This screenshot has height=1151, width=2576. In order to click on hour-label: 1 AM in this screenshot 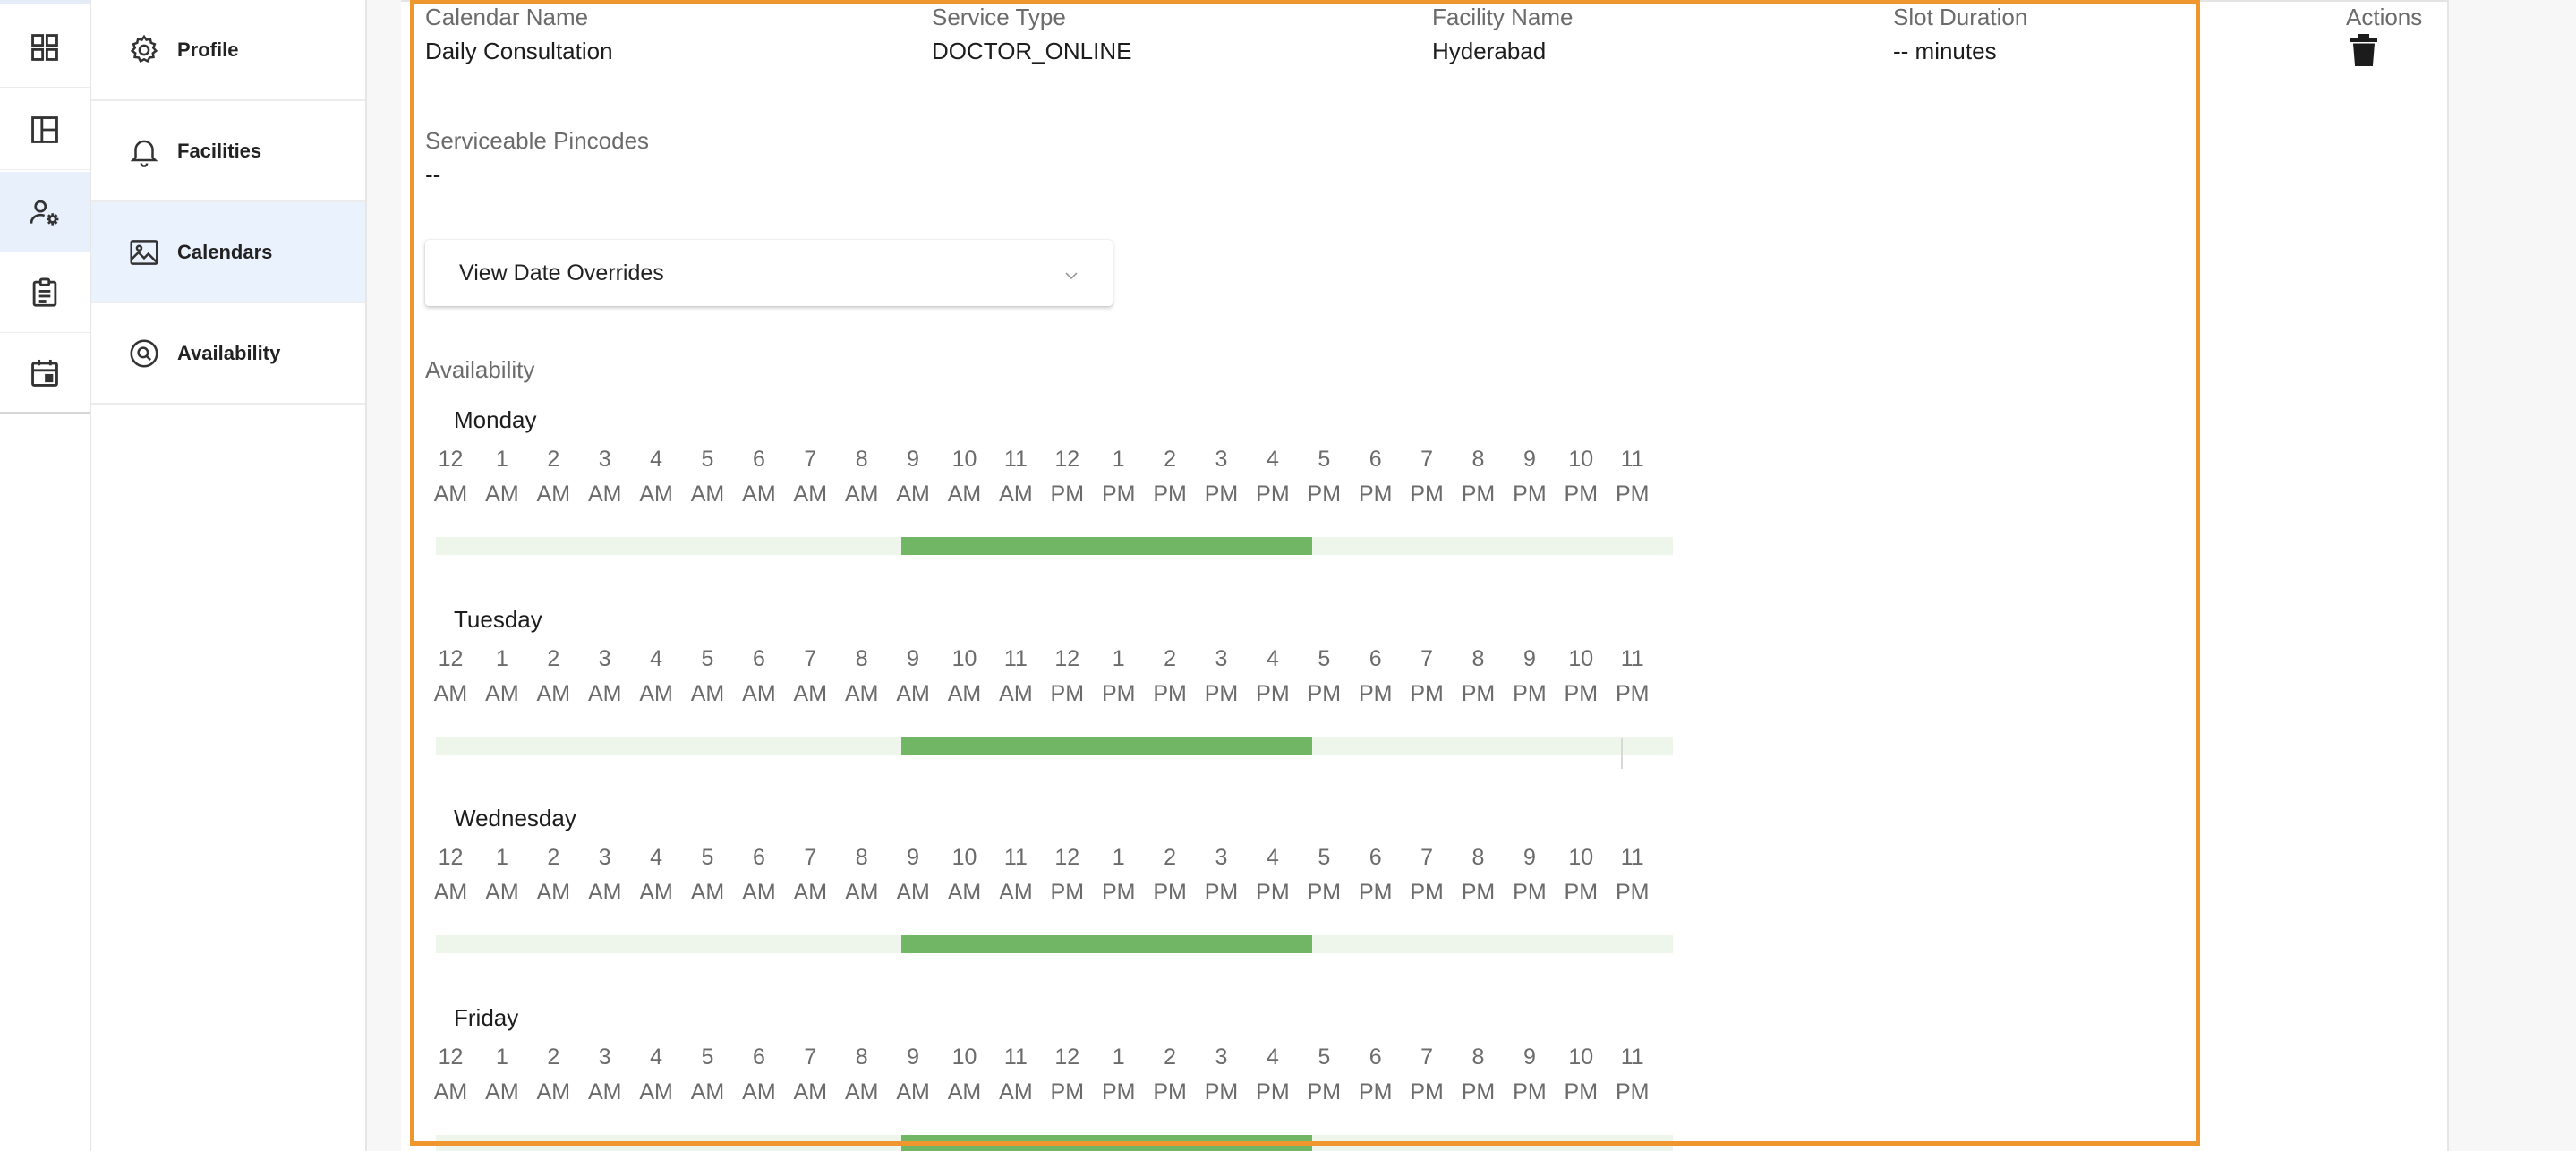, I will do `click(501, 677)`.